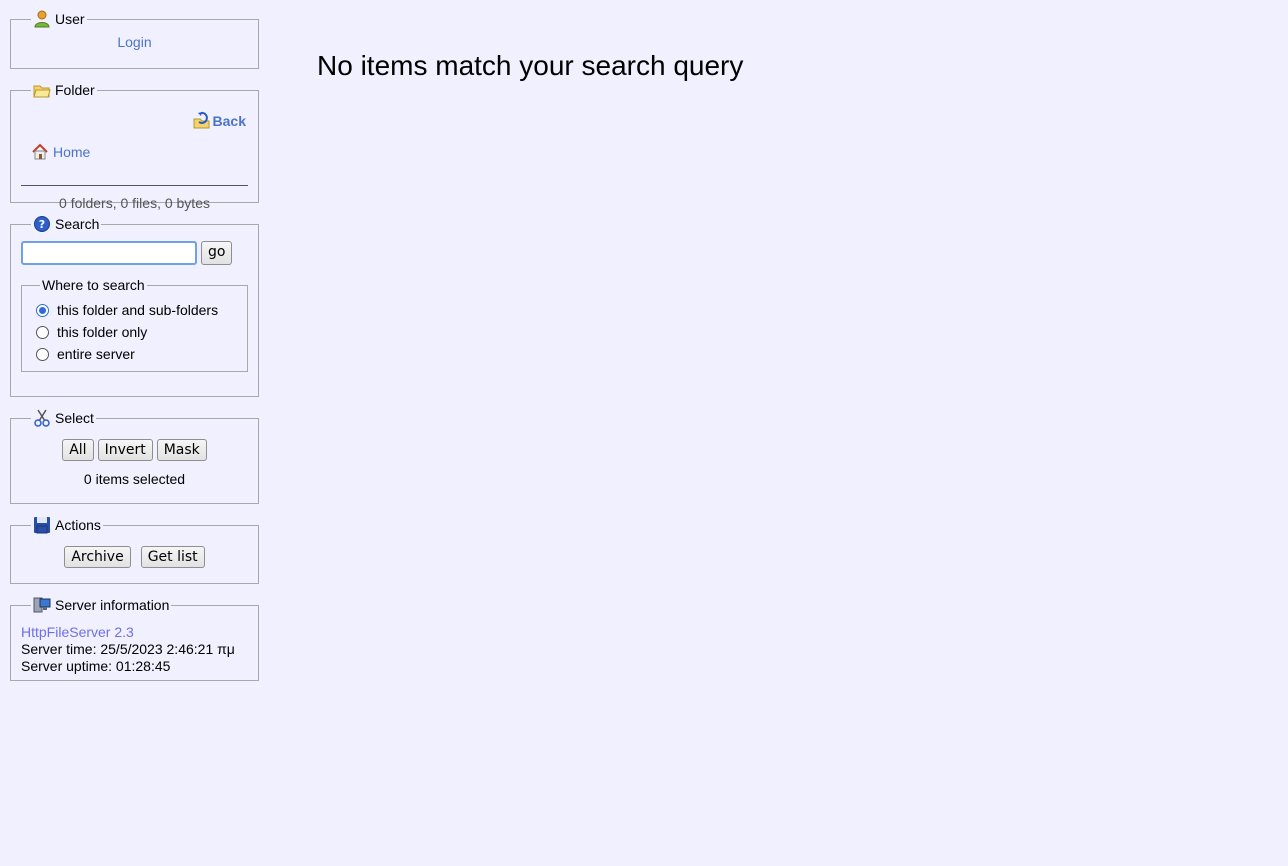 This screenshot has width=1288, height=866. What do you see at coordinates (181, 450) in the screenshot?
I see `mask-button: Mask` at bounding box center [181, 450].